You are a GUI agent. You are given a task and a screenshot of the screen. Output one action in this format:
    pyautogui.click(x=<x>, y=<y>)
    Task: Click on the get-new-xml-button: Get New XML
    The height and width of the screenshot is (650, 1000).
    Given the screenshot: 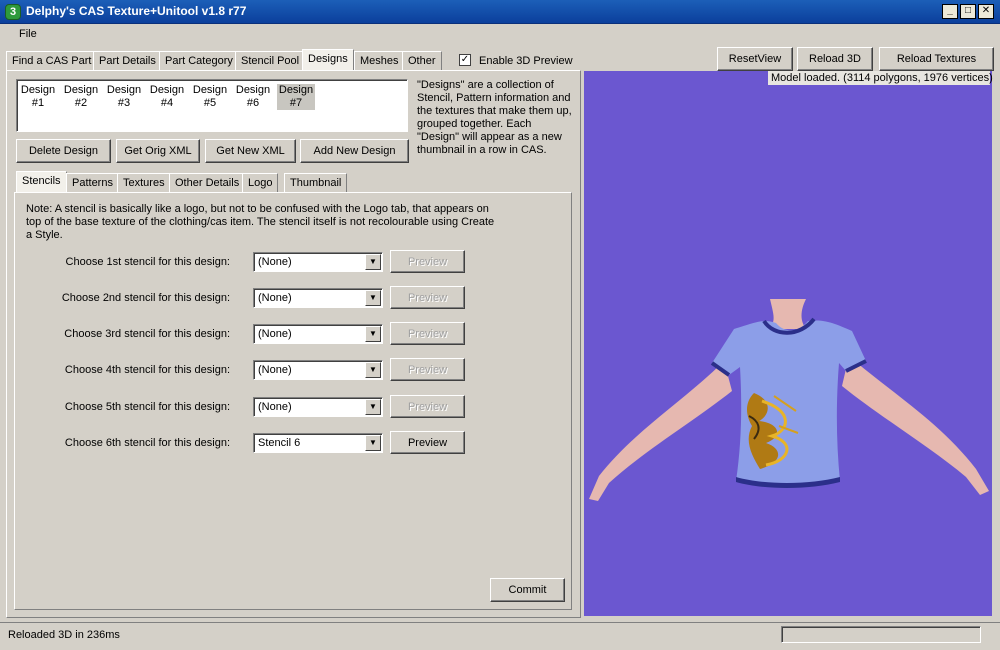 What is the action you would take?
    pyautogui.click(x=250, y=151)
    